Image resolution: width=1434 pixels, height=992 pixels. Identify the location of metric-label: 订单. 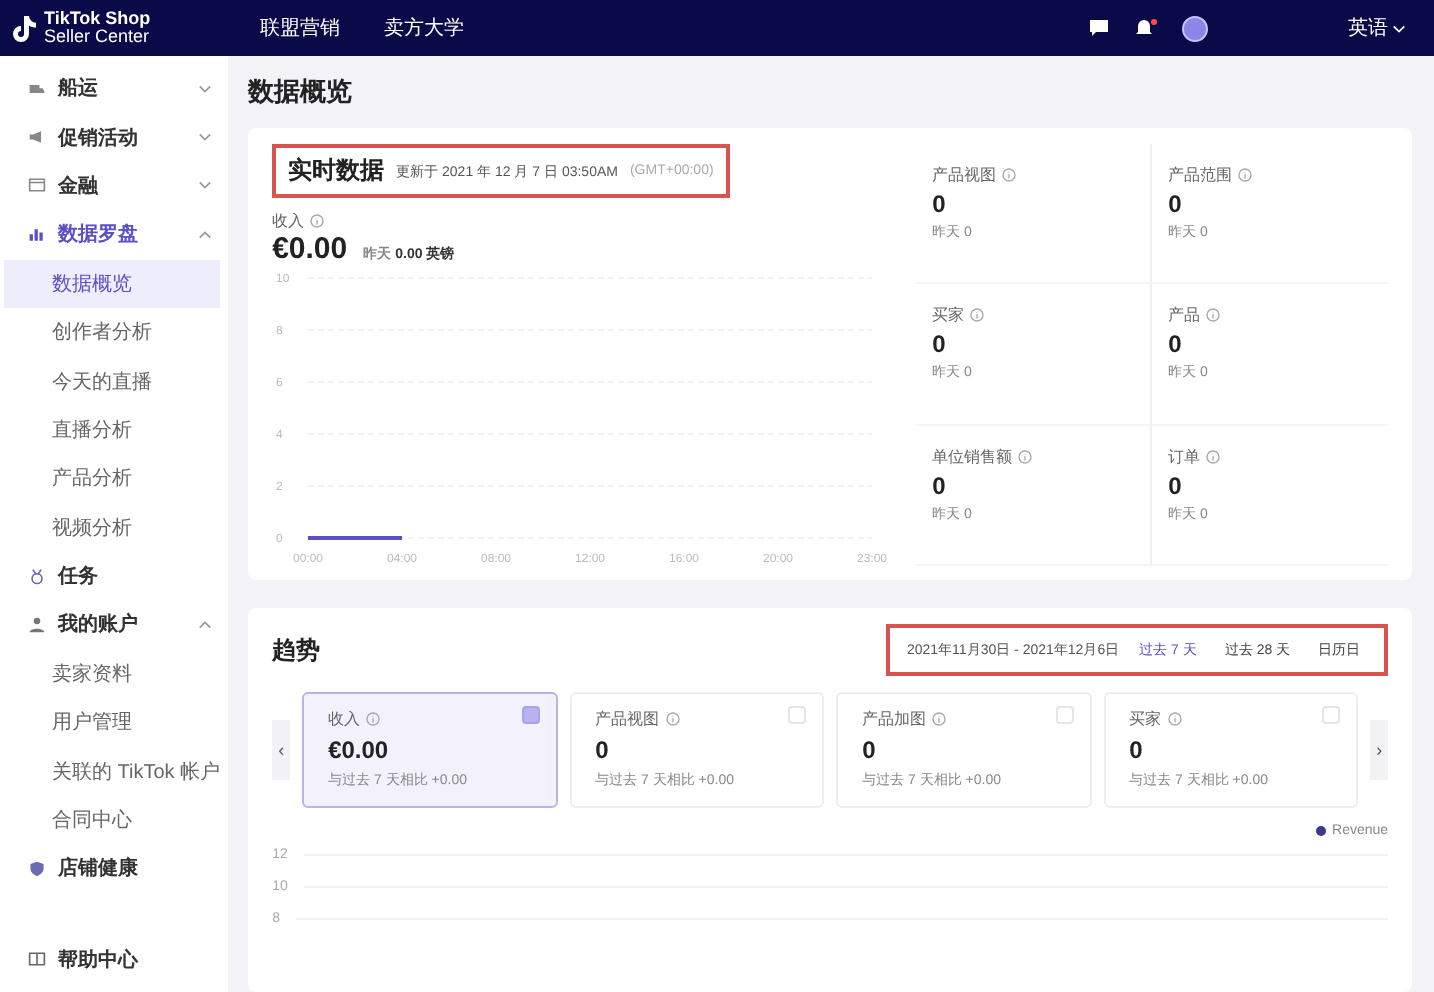
(1184, 456).